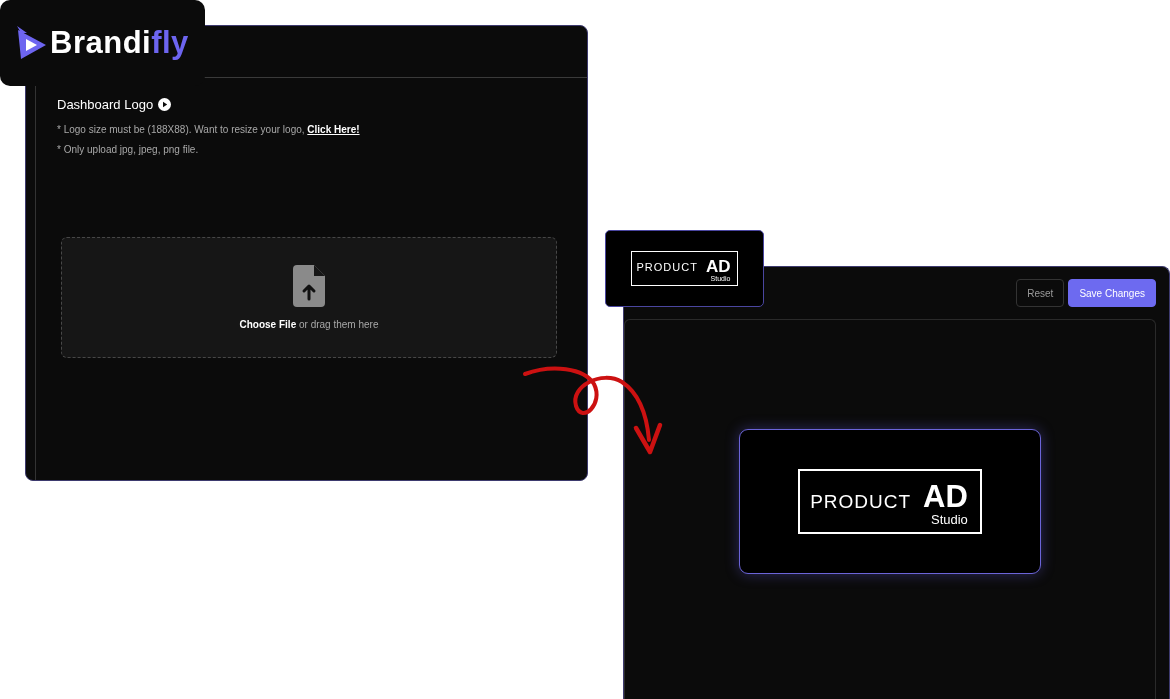 The image size is (1170, 699). What do you see at coordinates (1112, 293) in the screenshot?
I see `save-button: Save Changes` at bounding box center [1112, 293].